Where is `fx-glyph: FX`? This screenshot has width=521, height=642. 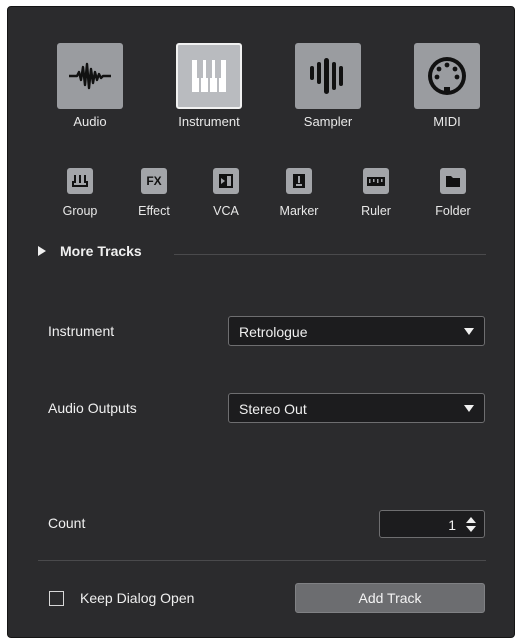 fx-glyph: FX is located at coordinates (154, 181).